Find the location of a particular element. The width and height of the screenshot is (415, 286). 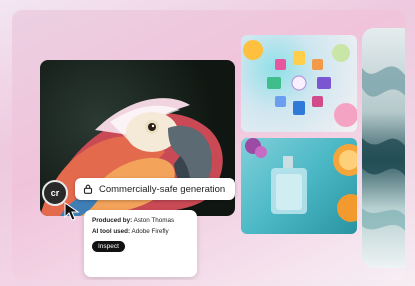

perfume-image is located at coordinates (299, 186).